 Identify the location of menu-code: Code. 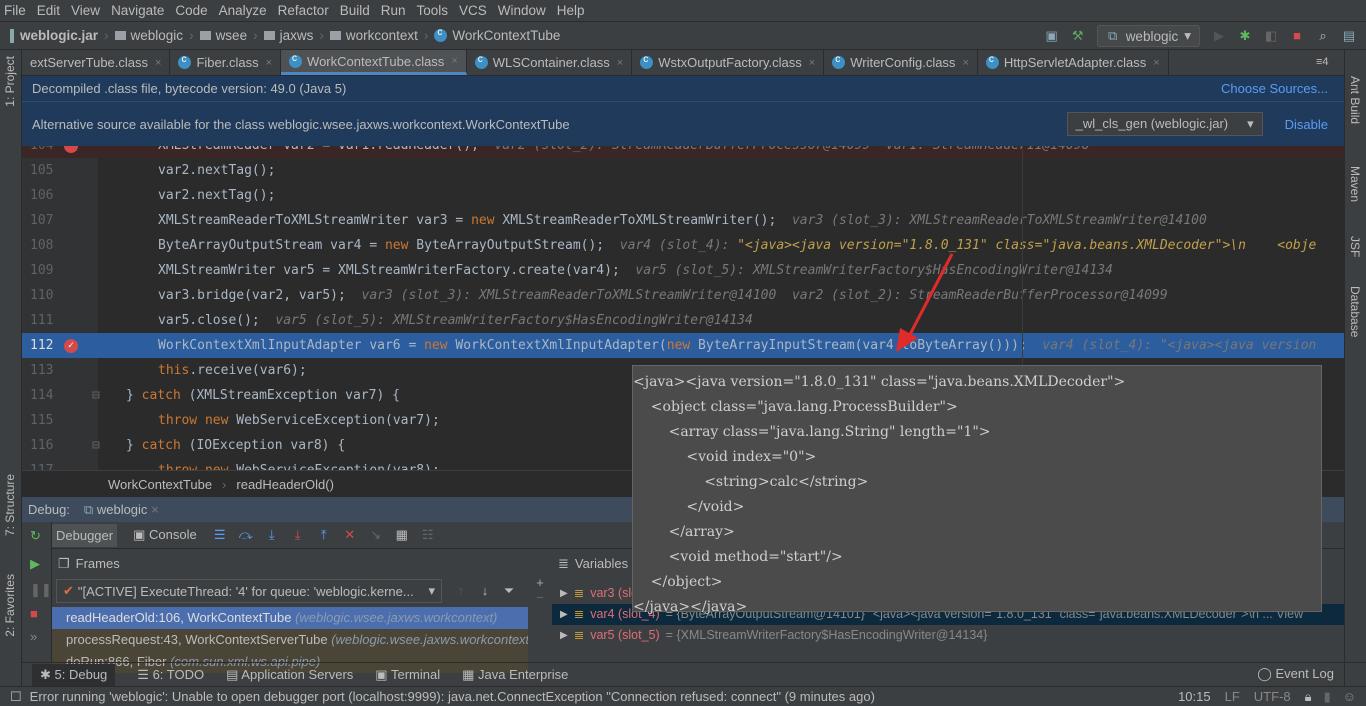
(191, 10).